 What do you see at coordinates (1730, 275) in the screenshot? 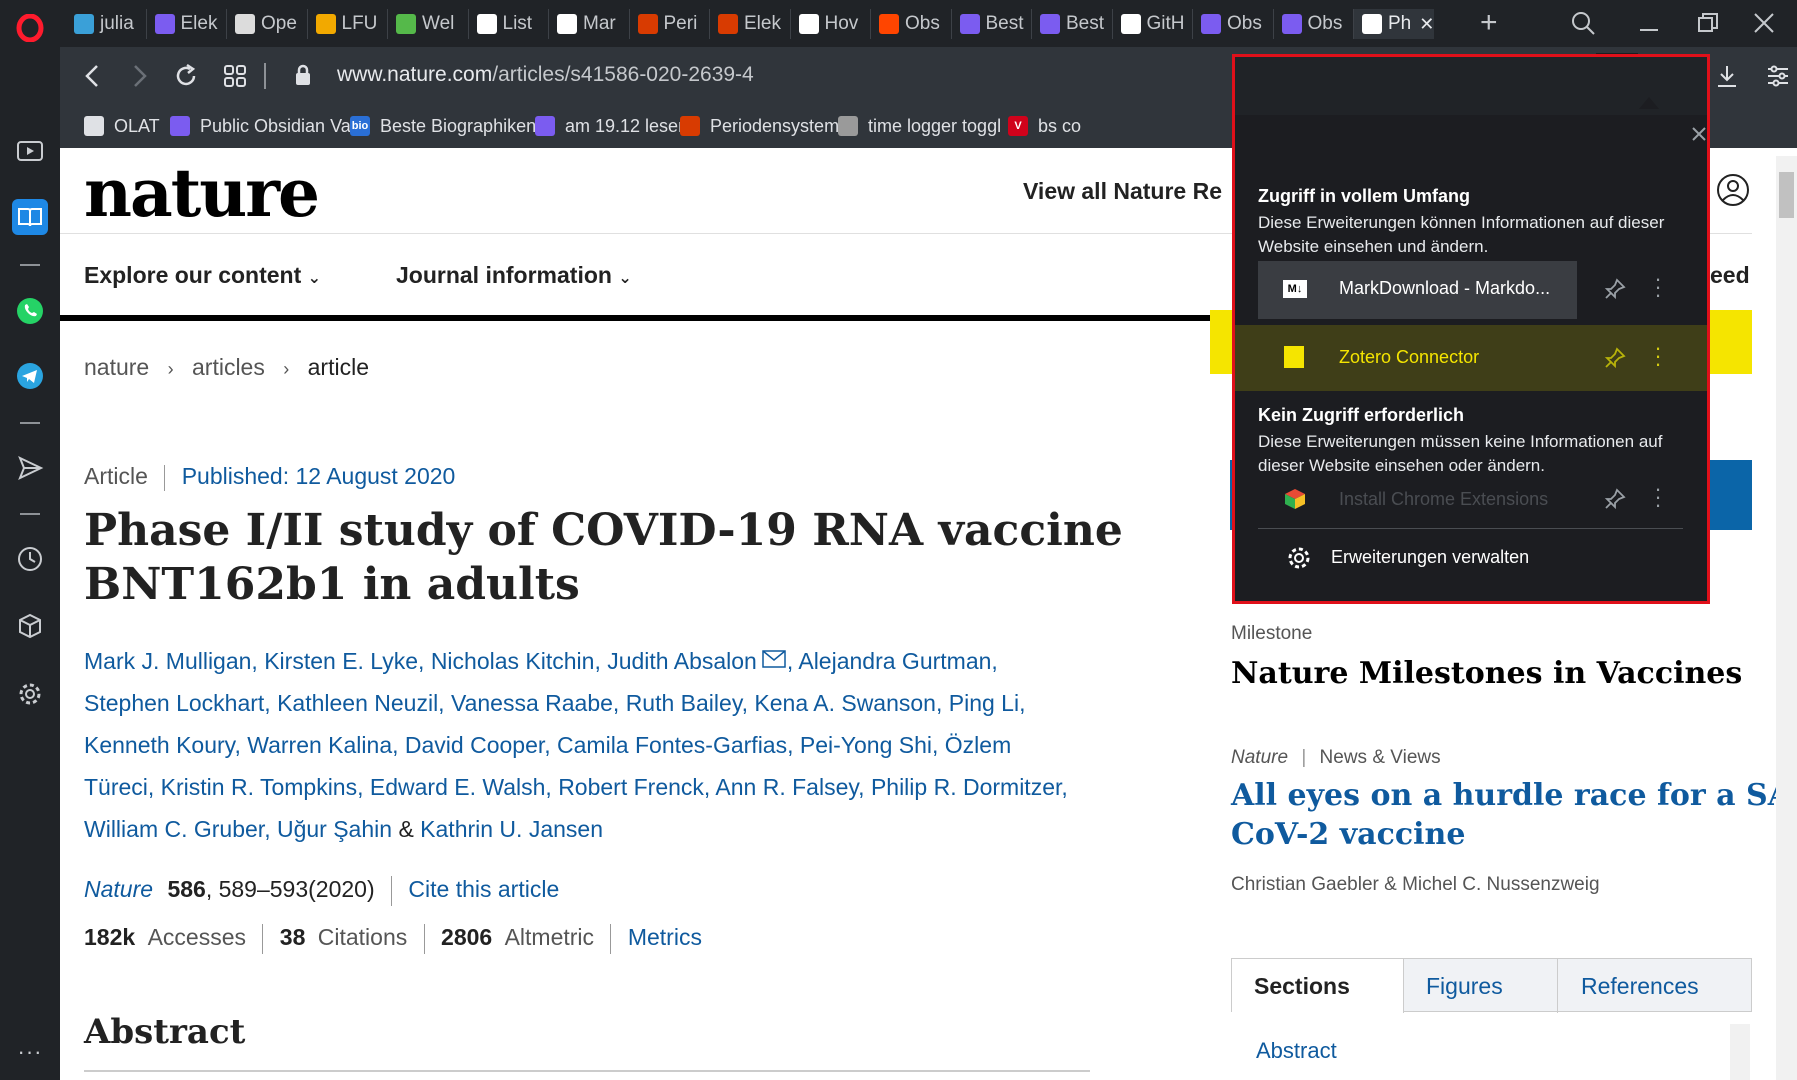
I see `rss-feed-link: eed` at bounding box center [1730, 275].